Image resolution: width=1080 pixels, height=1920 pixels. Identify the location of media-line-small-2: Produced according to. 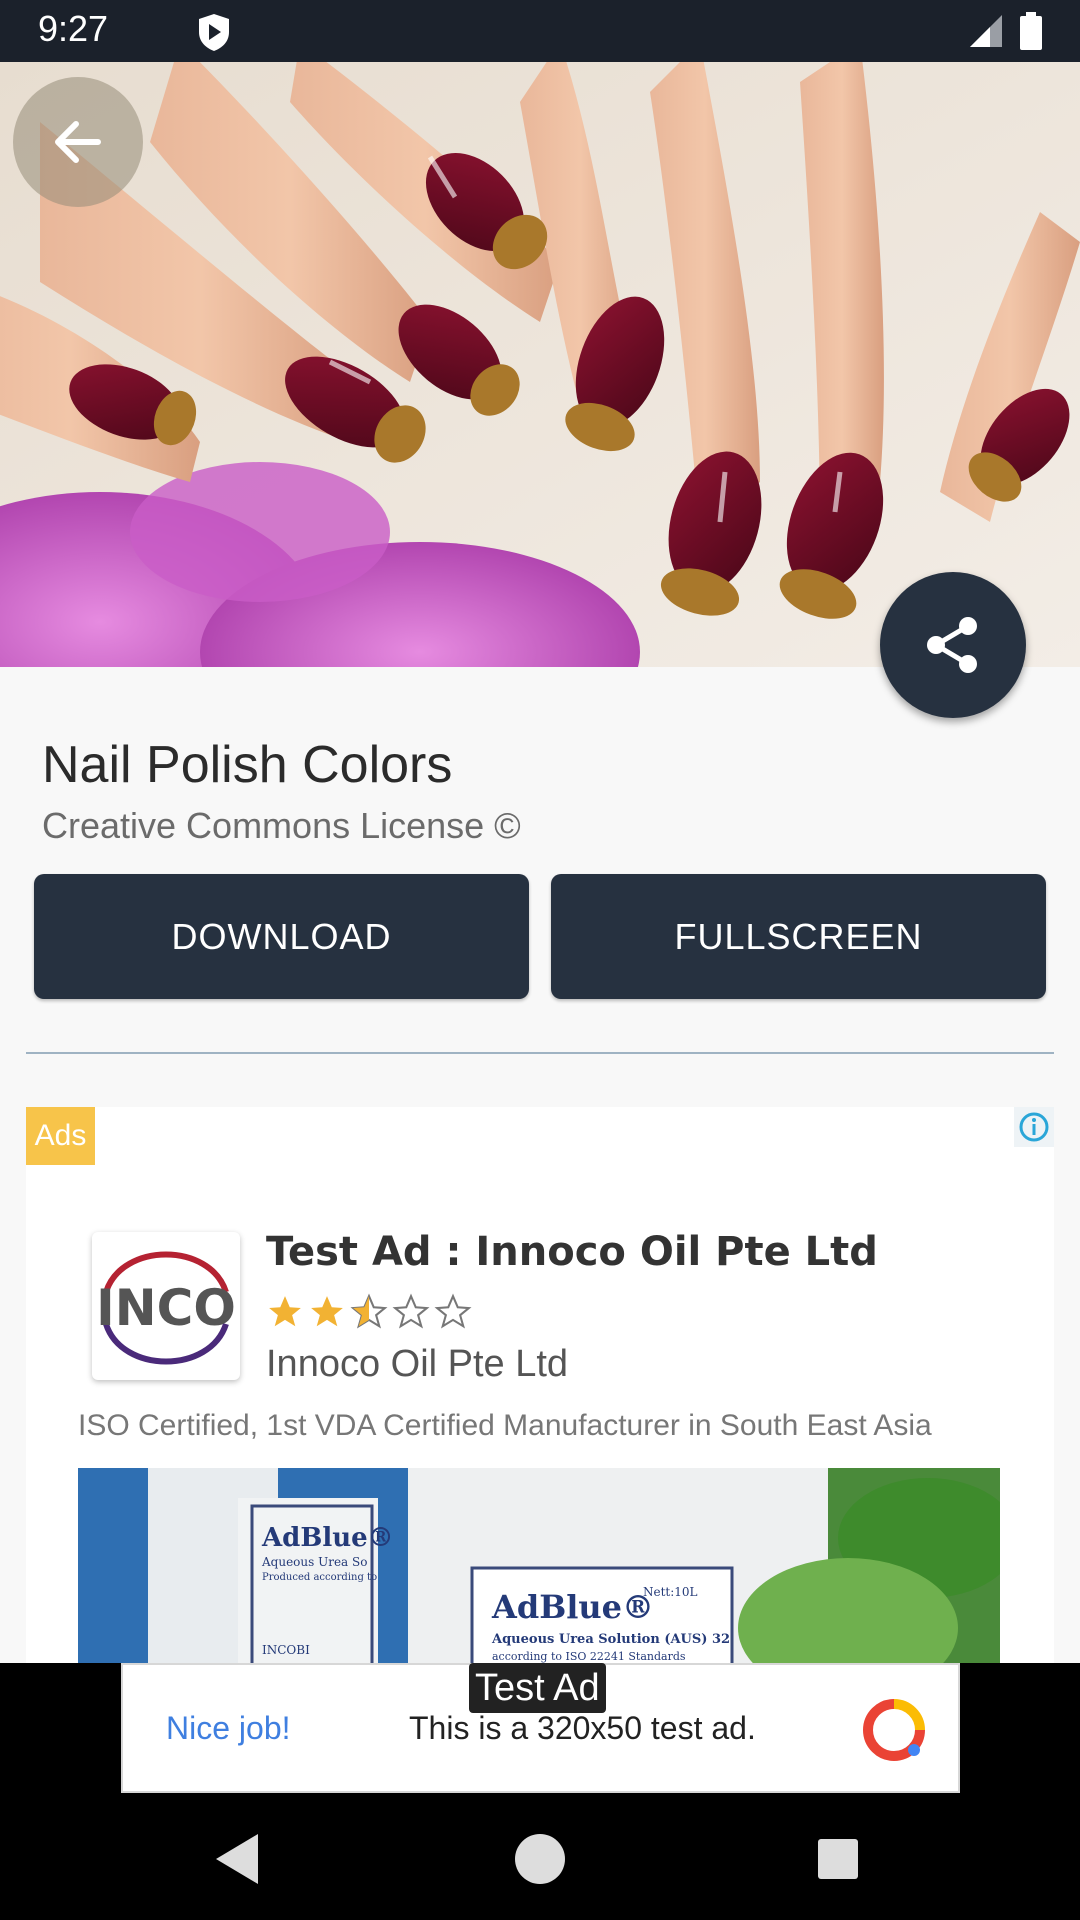
(319, 1577).